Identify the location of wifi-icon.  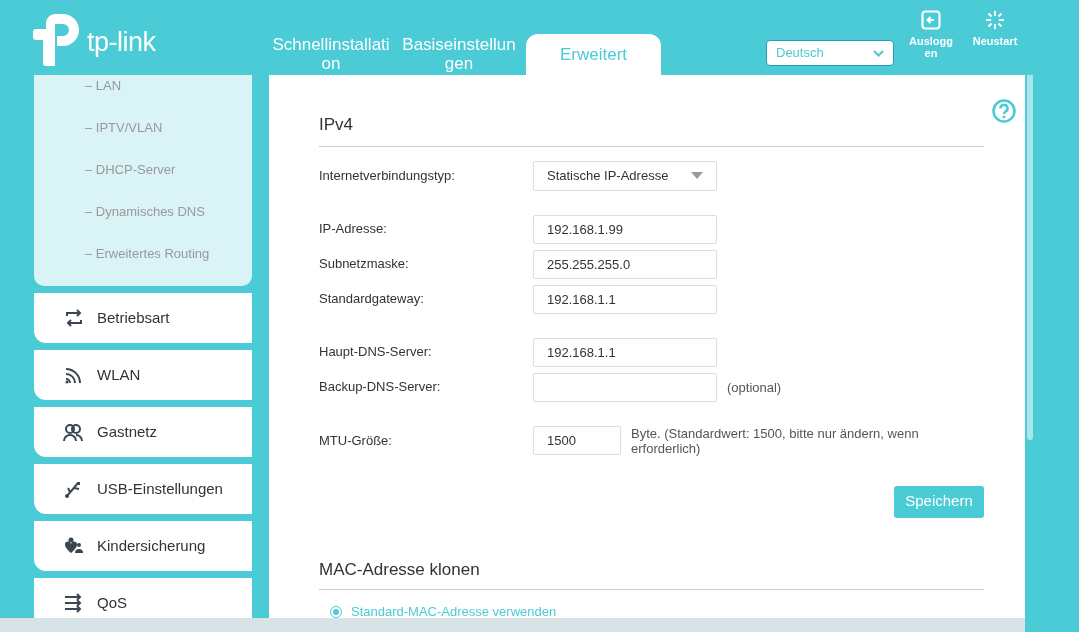
(73, 375).